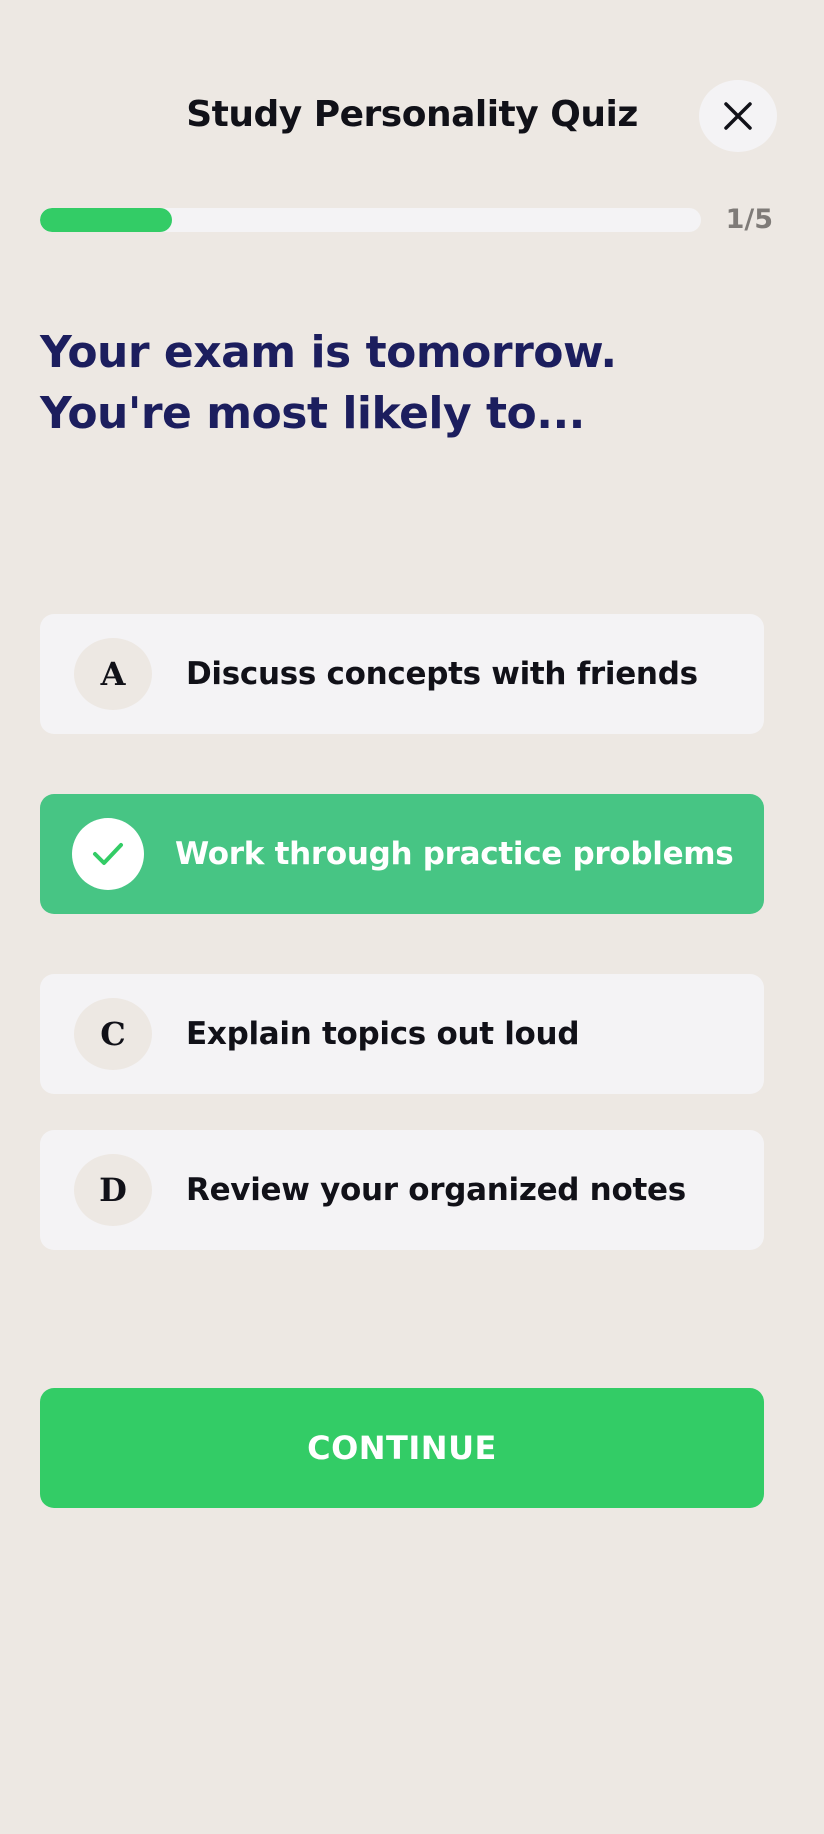 This screenshot has height=1834, width=824. I want to click on continue-button: CONTINUE, so click(402, 1448).